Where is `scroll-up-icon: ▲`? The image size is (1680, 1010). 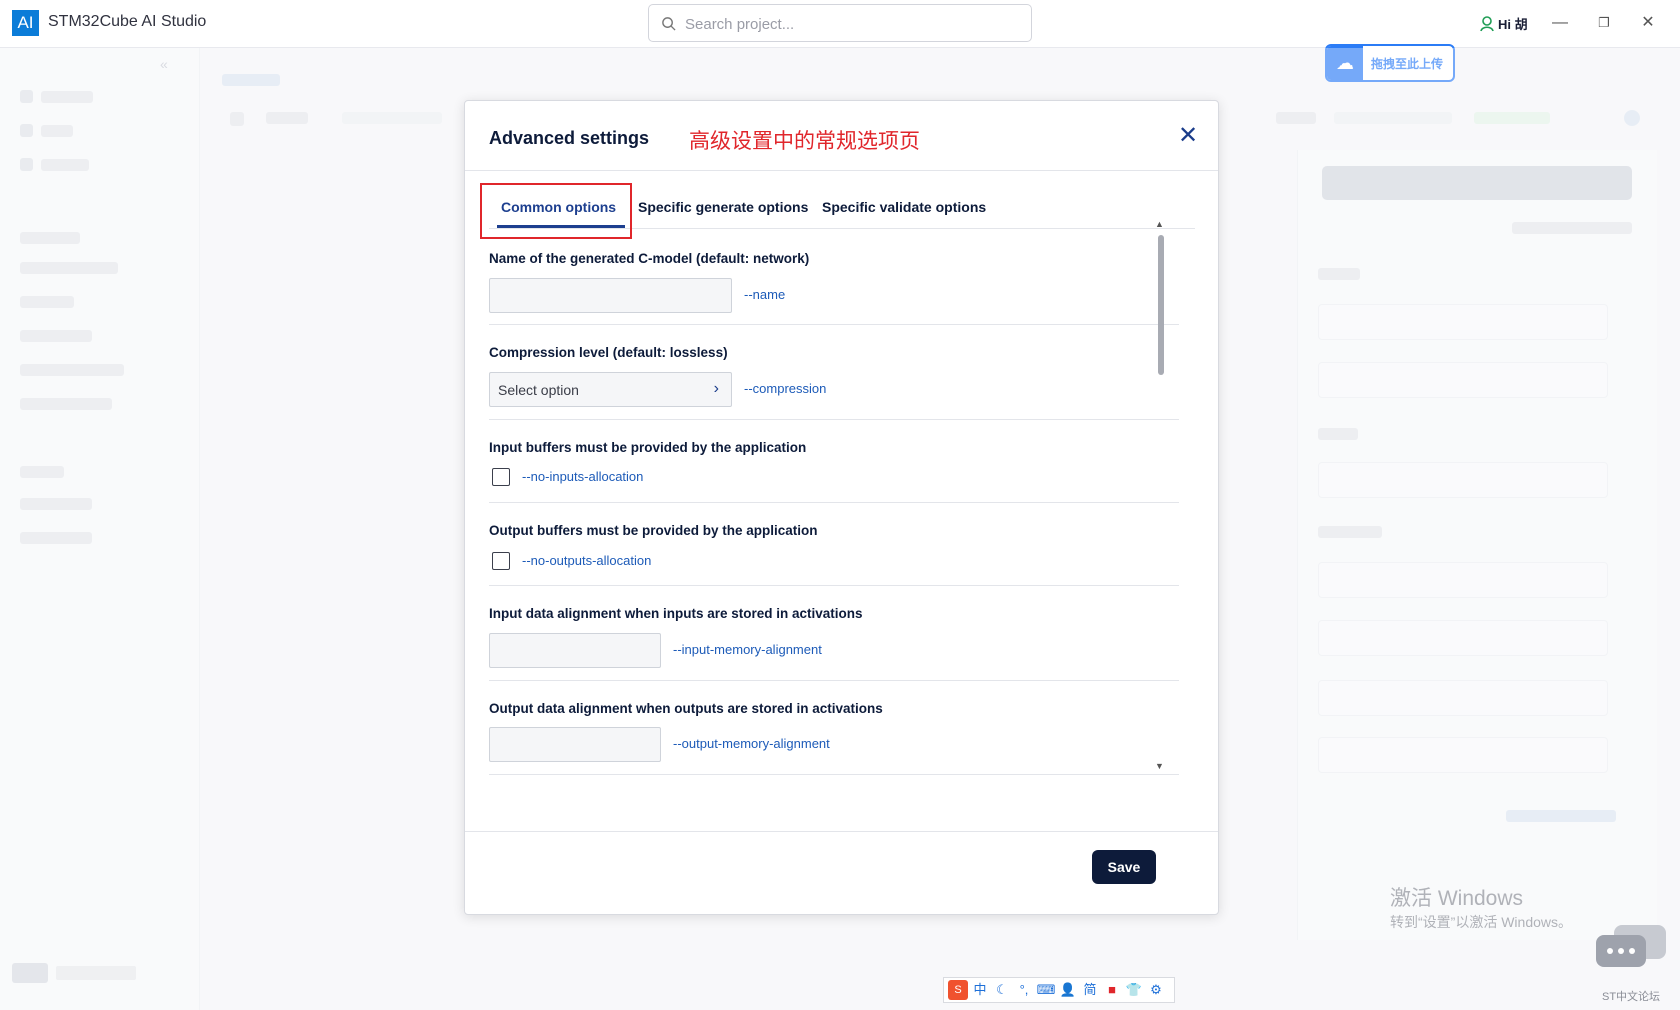 scroll-up-icon: ▲ is located at coordinates (1159, 224).